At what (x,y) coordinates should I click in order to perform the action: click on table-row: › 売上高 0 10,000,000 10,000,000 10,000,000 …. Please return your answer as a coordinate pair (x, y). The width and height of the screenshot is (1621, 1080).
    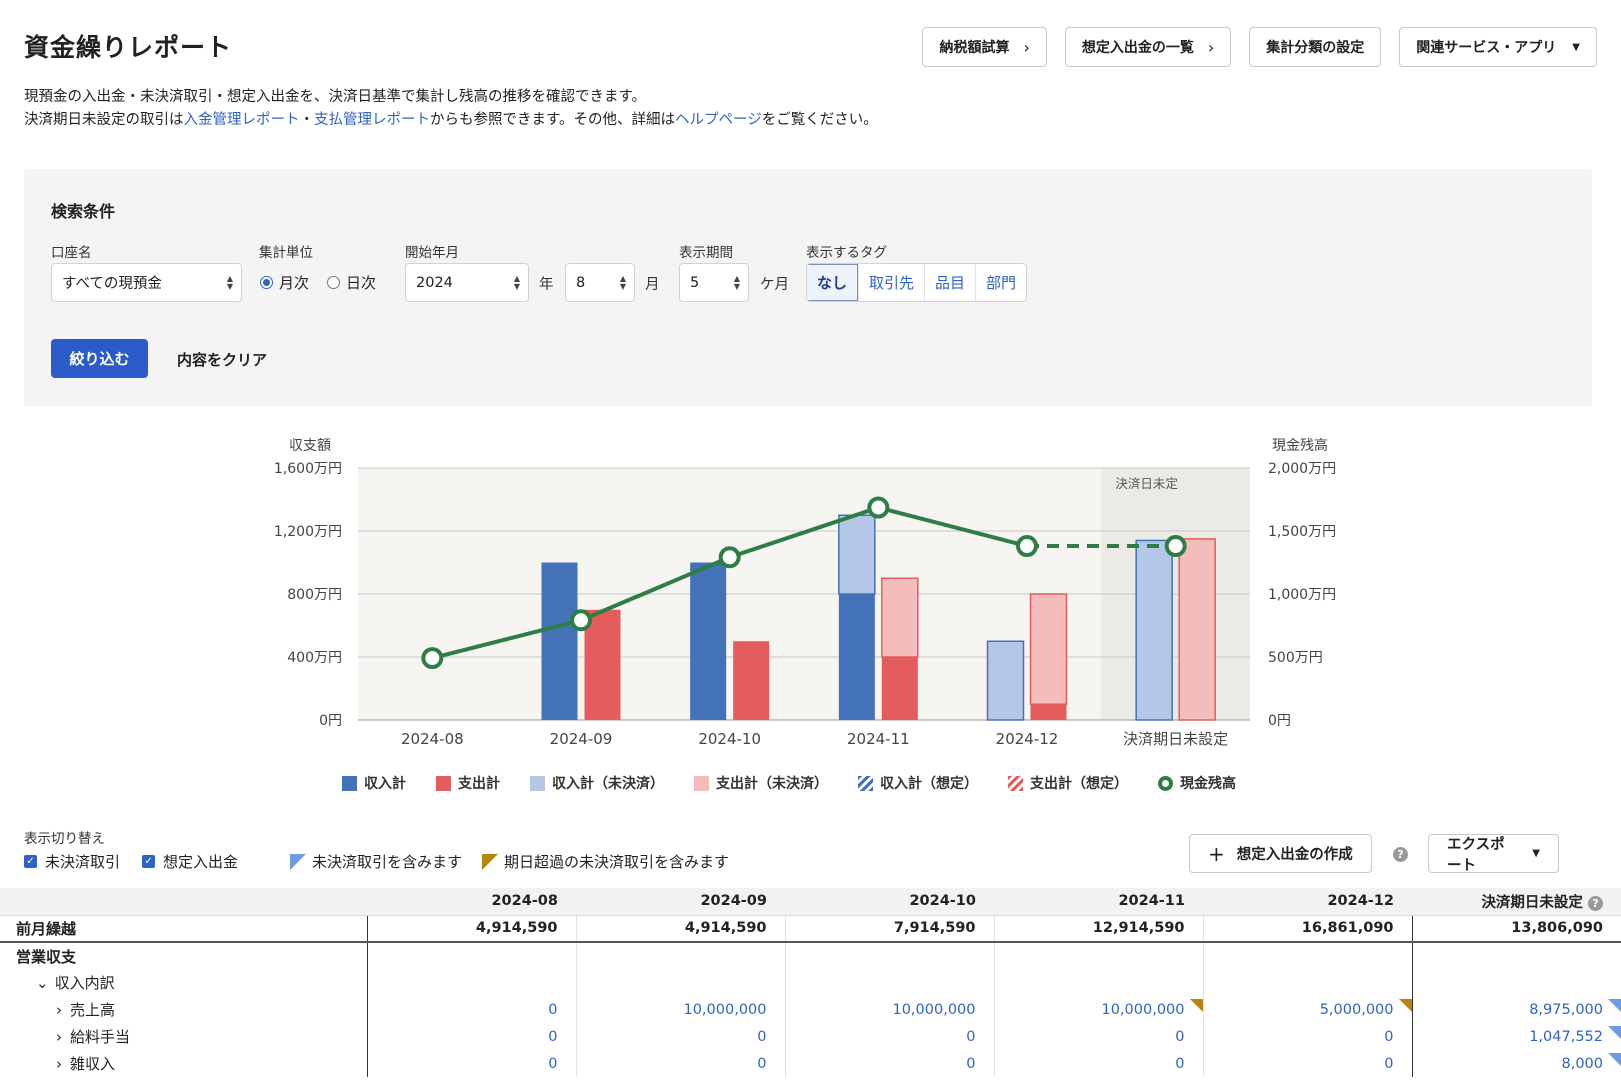
    Looking at the image, I should click on (810, 1009).